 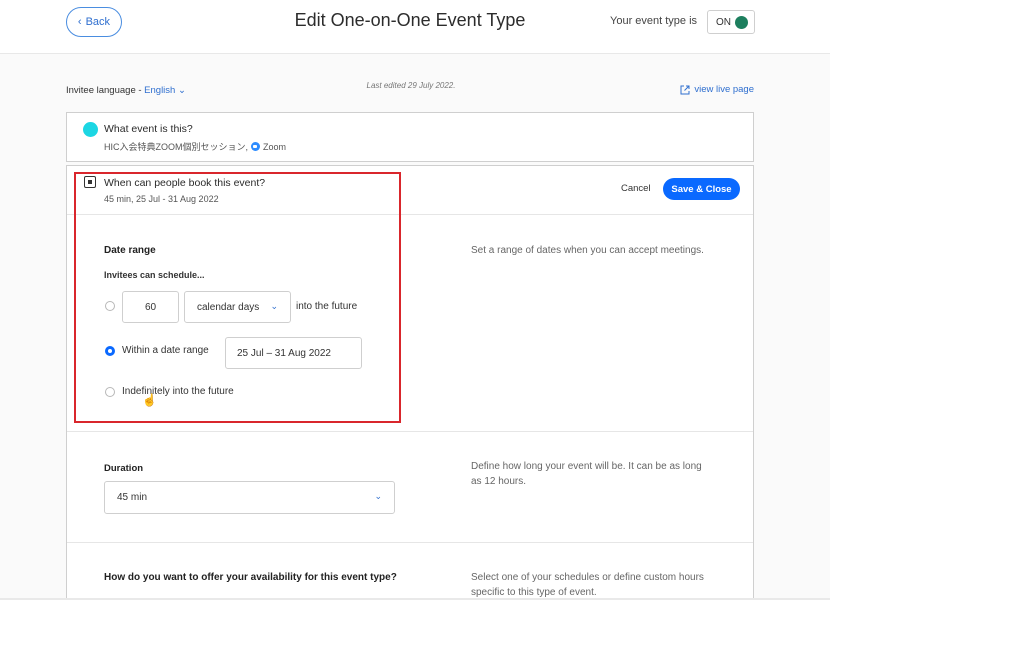 I want to click on invitee-language-label: Invitee language -, so click(x=105, y=90).